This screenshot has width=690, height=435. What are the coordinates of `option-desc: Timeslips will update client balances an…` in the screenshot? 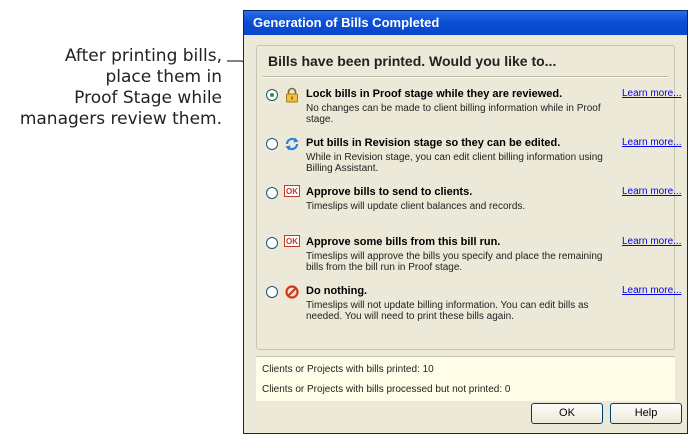 It's located at (416, 206).